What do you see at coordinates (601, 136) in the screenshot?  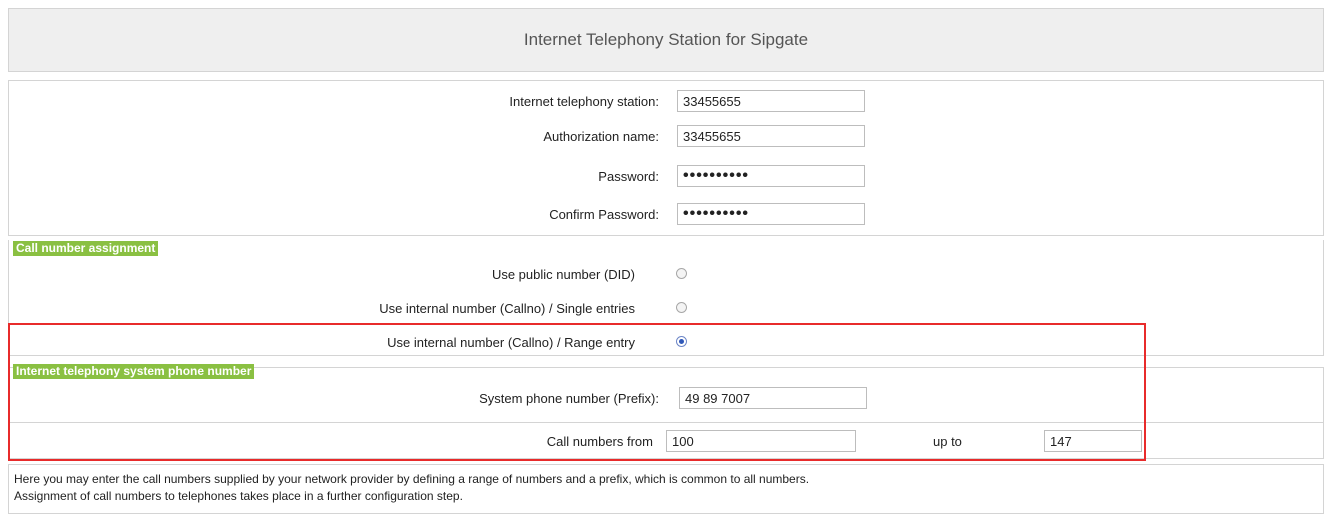 I see `auth-name-label: Authorization name:` at bounding box center [601, 136].